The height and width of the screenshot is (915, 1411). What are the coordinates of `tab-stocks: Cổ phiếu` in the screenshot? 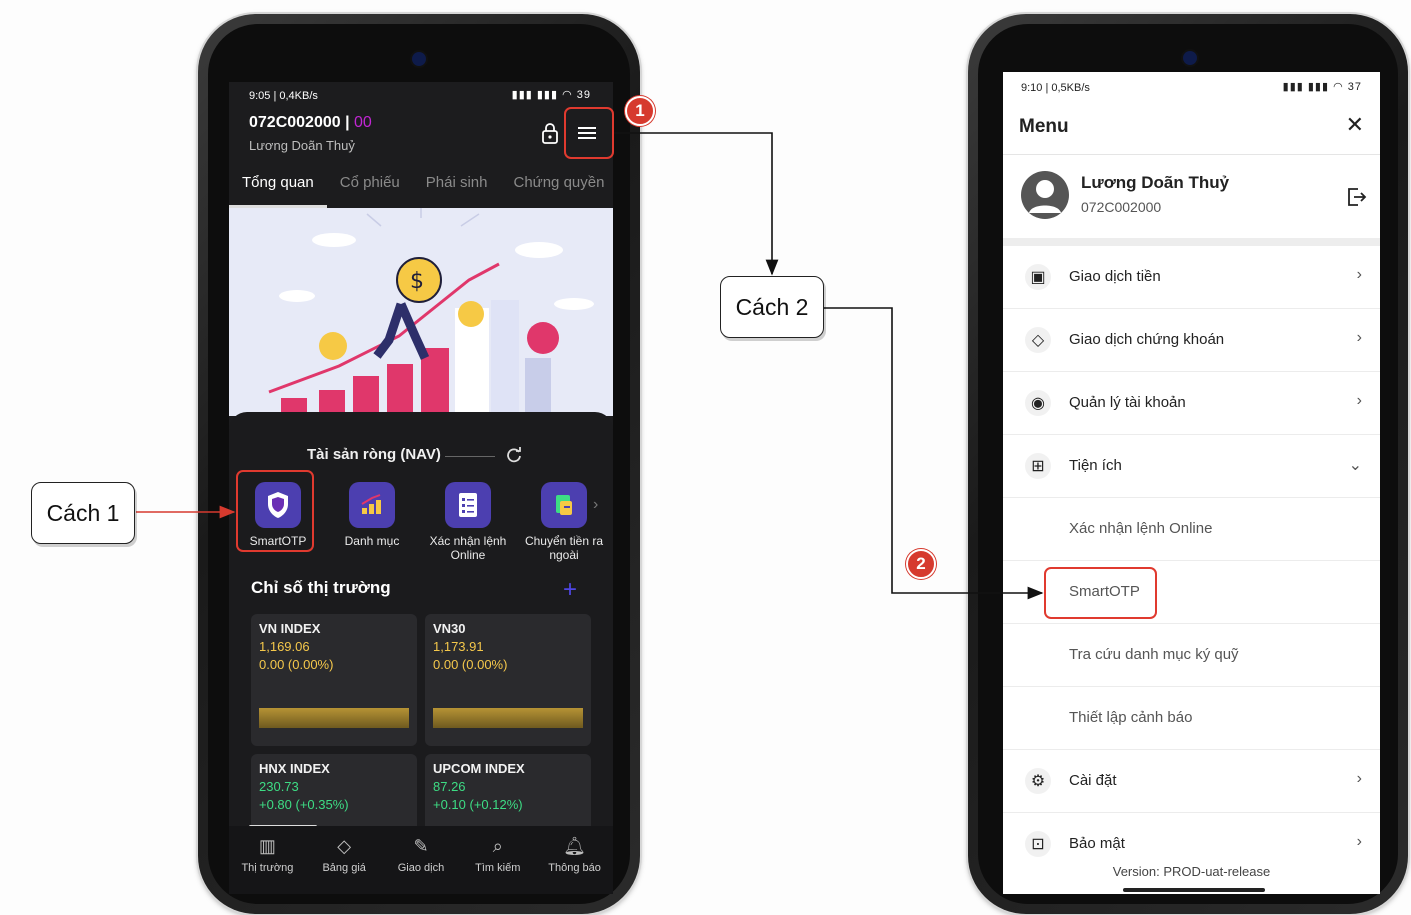 It's located at (370, 190).